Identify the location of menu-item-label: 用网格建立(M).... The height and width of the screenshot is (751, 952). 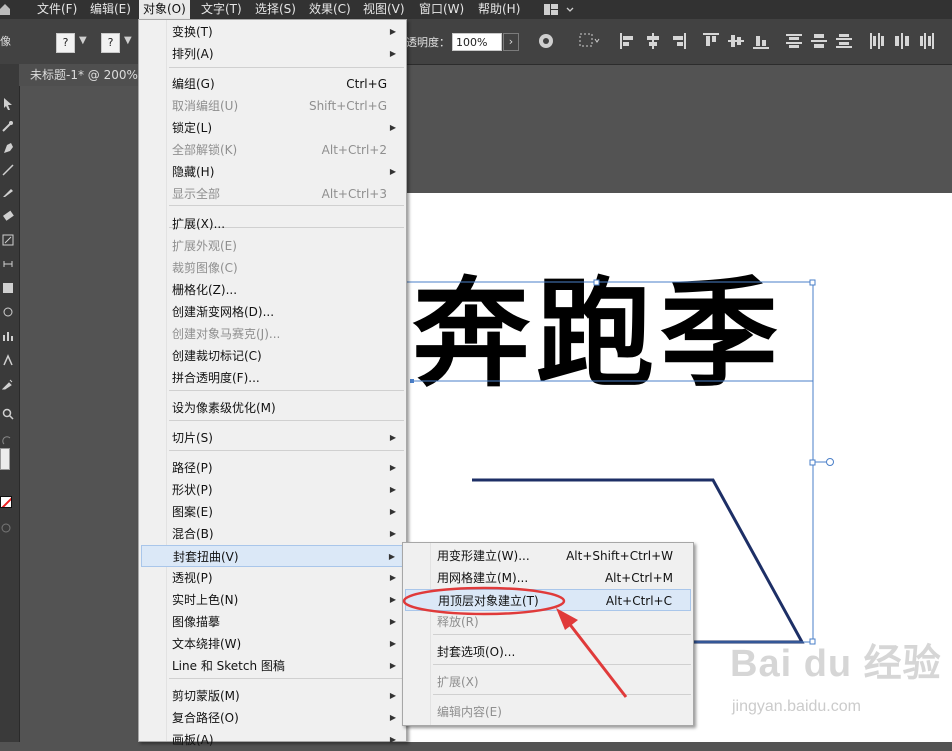
(483, 578).